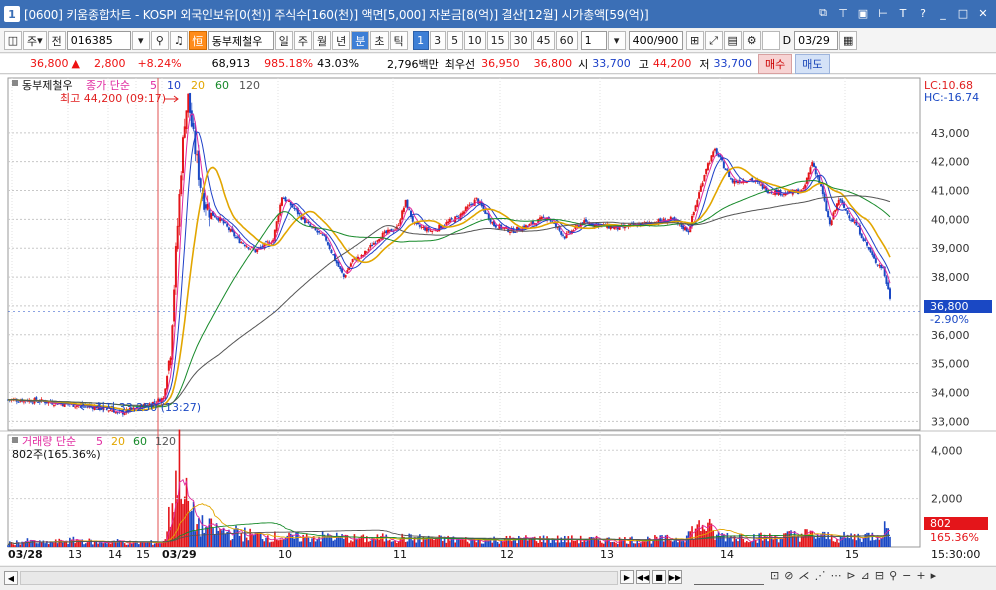 The width and height of the screenshot is (996, 590). What do you see at coordinates (675, 577) in the screenshot?
I see `replay-control-3: ▶▶` at bounding box center [675, 577].